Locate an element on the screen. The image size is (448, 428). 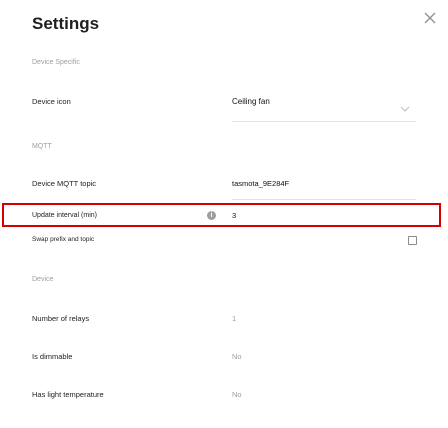
swap-prefix-label: Swap prefix and topic is located at coordinates (63, 239).